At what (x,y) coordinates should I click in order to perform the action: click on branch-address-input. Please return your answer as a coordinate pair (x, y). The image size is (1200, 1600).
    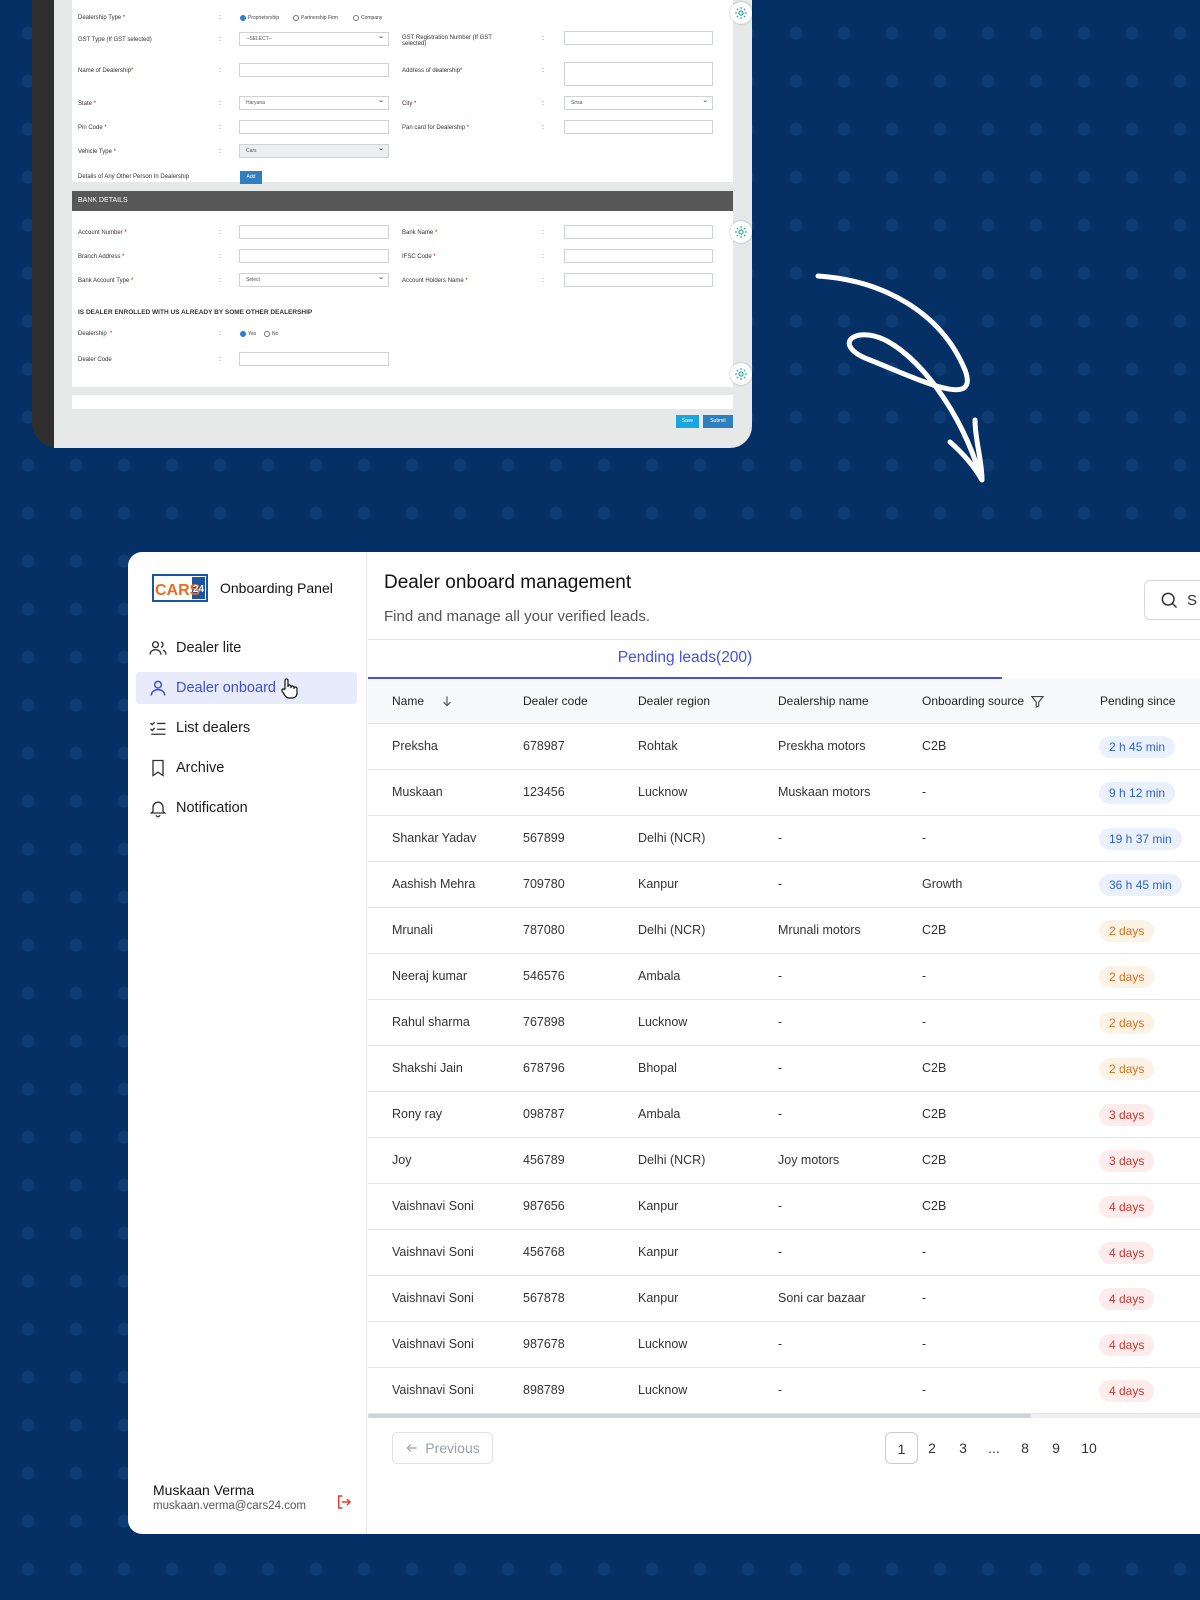
    Looking at the image, I should click on (314, 256).